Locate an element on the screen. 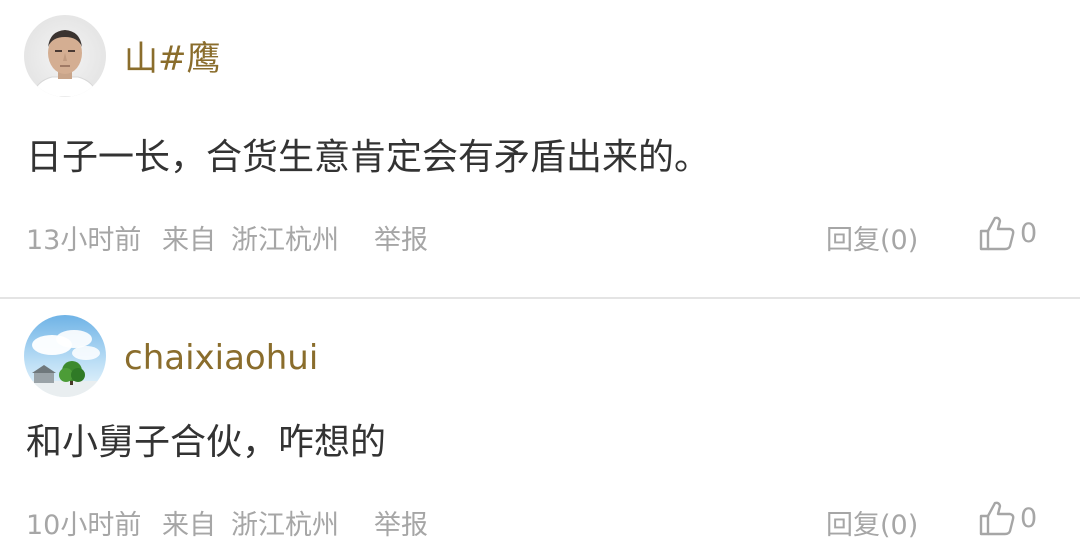 The image size is (1080, 551). comment-meta: 13小时前 来自 浙江杭州 举报 回复(0) 0 is located at coordinates (540, 235).